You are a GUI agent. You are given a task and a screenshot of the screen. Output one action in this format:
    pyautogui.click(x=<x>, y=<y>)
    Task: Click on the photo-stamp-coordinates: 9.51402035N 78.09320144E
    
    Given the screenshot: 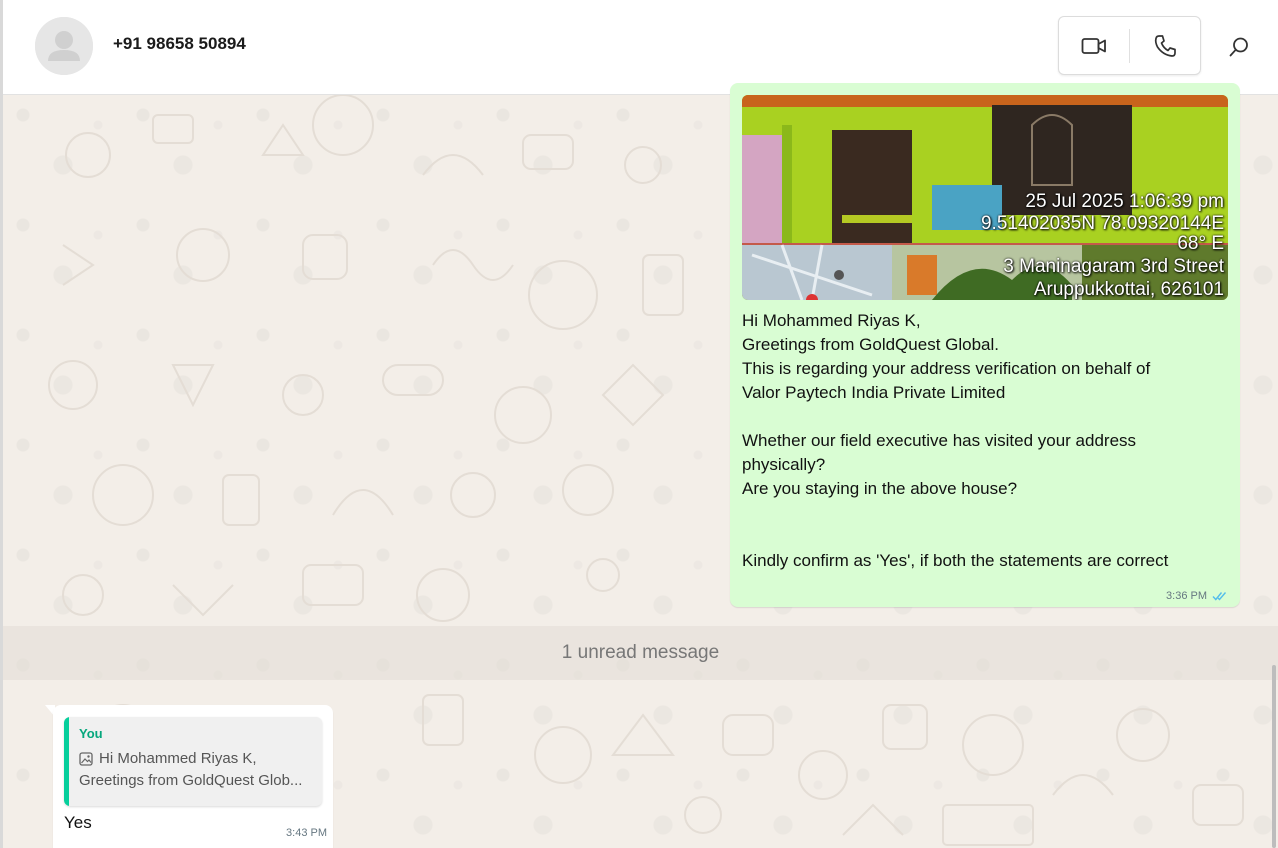 What is the action you would take?
    pyautogui.click(x=1102, y=223)
    